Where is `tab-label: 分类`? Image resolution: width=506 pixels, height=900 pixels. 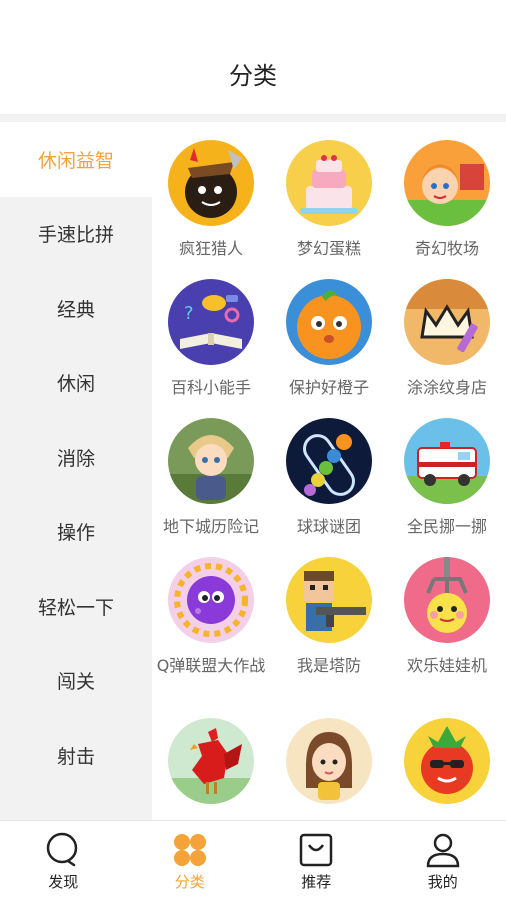 tab-label: 分类 is located at coordinates (189, 882).